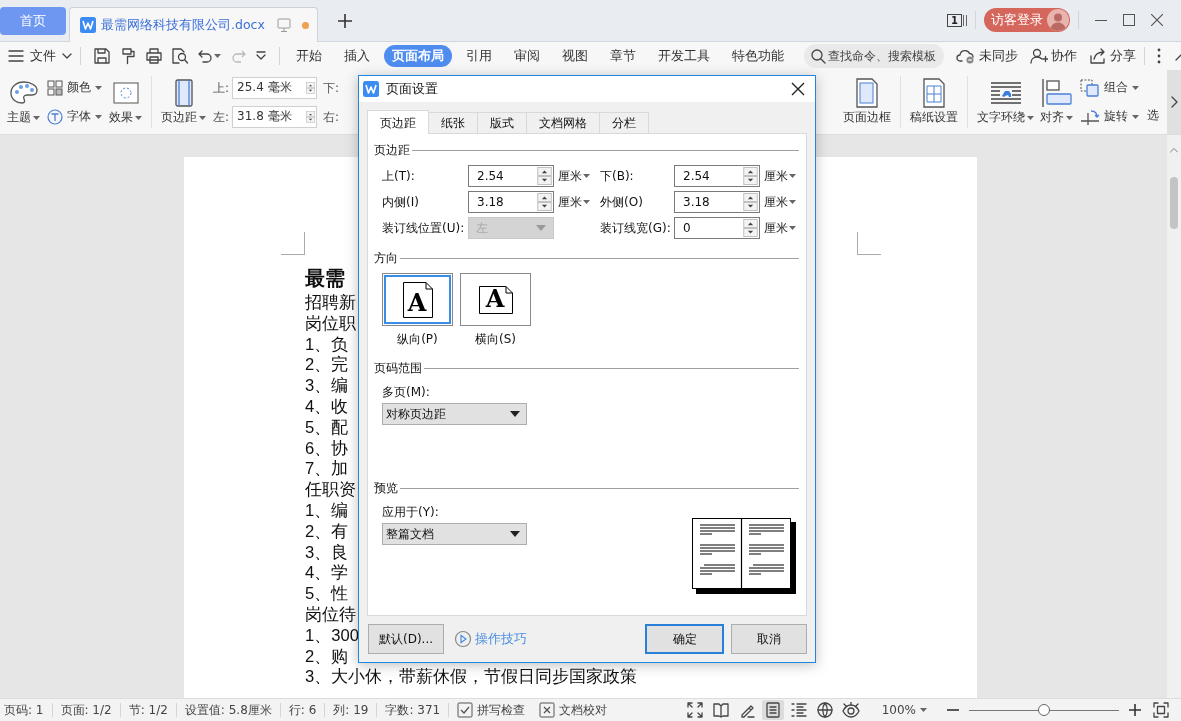 This screenshot has height=721, width=1181. What do you see at coordinates (867, 102) in the screenshot?
I see `ribbon-button: 页面边框` at bounding box center [867, 102].